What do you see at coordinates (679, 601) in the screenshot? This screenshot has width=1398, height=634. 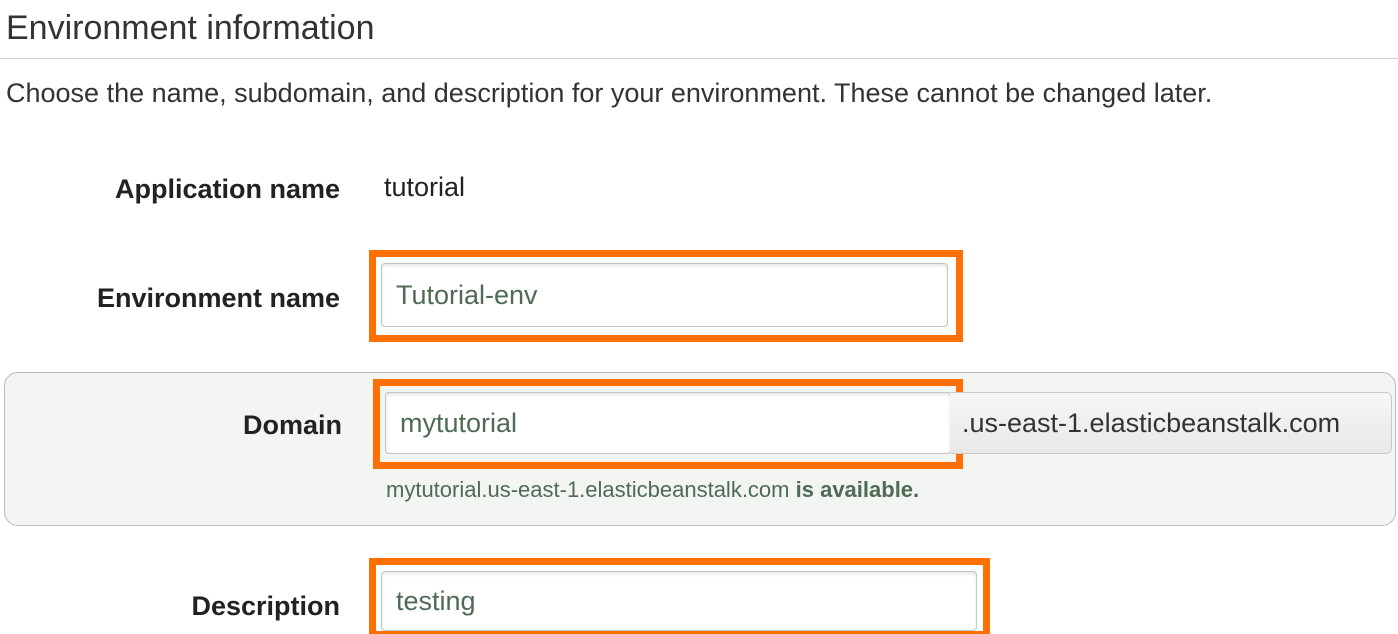 I see `description-input` at bounding box center [679, 601].